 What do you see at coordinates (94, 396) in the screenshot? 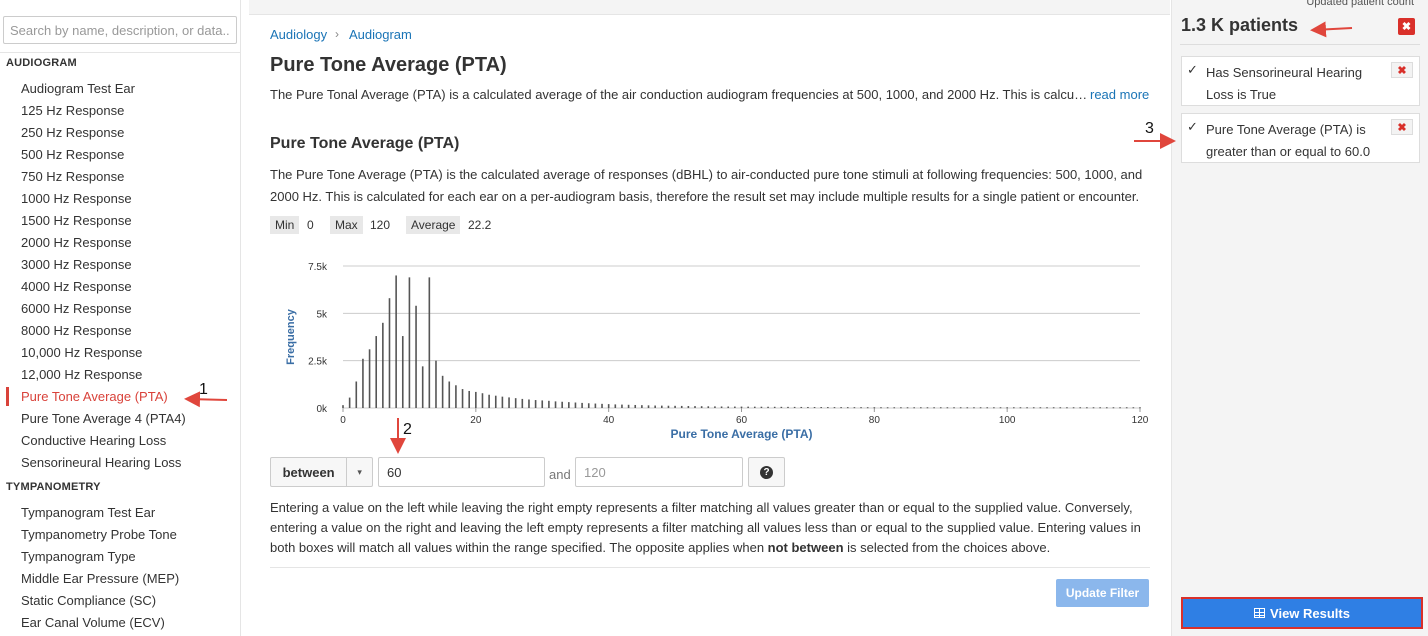
I see `sidebar-item: Pure Tone Average (PTA)` at bounding box center [94, 396].